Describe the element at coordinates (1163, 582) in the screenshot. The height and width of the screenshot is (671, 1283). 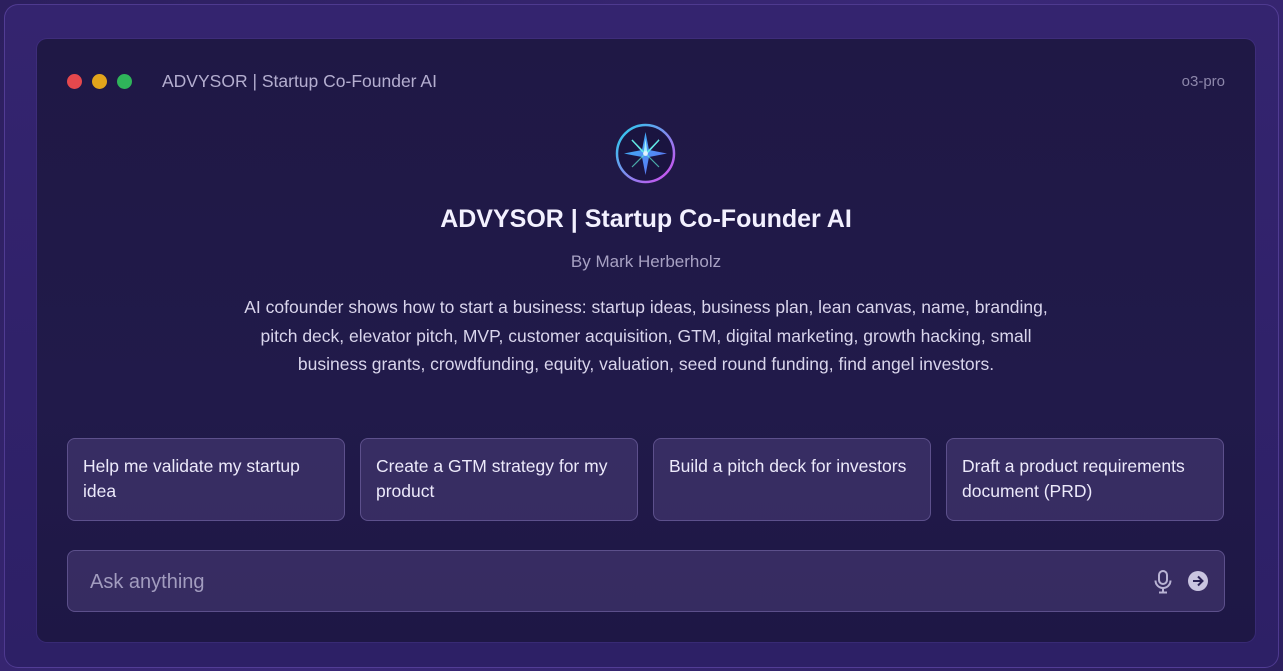
I see `microphone-icon` at that location.